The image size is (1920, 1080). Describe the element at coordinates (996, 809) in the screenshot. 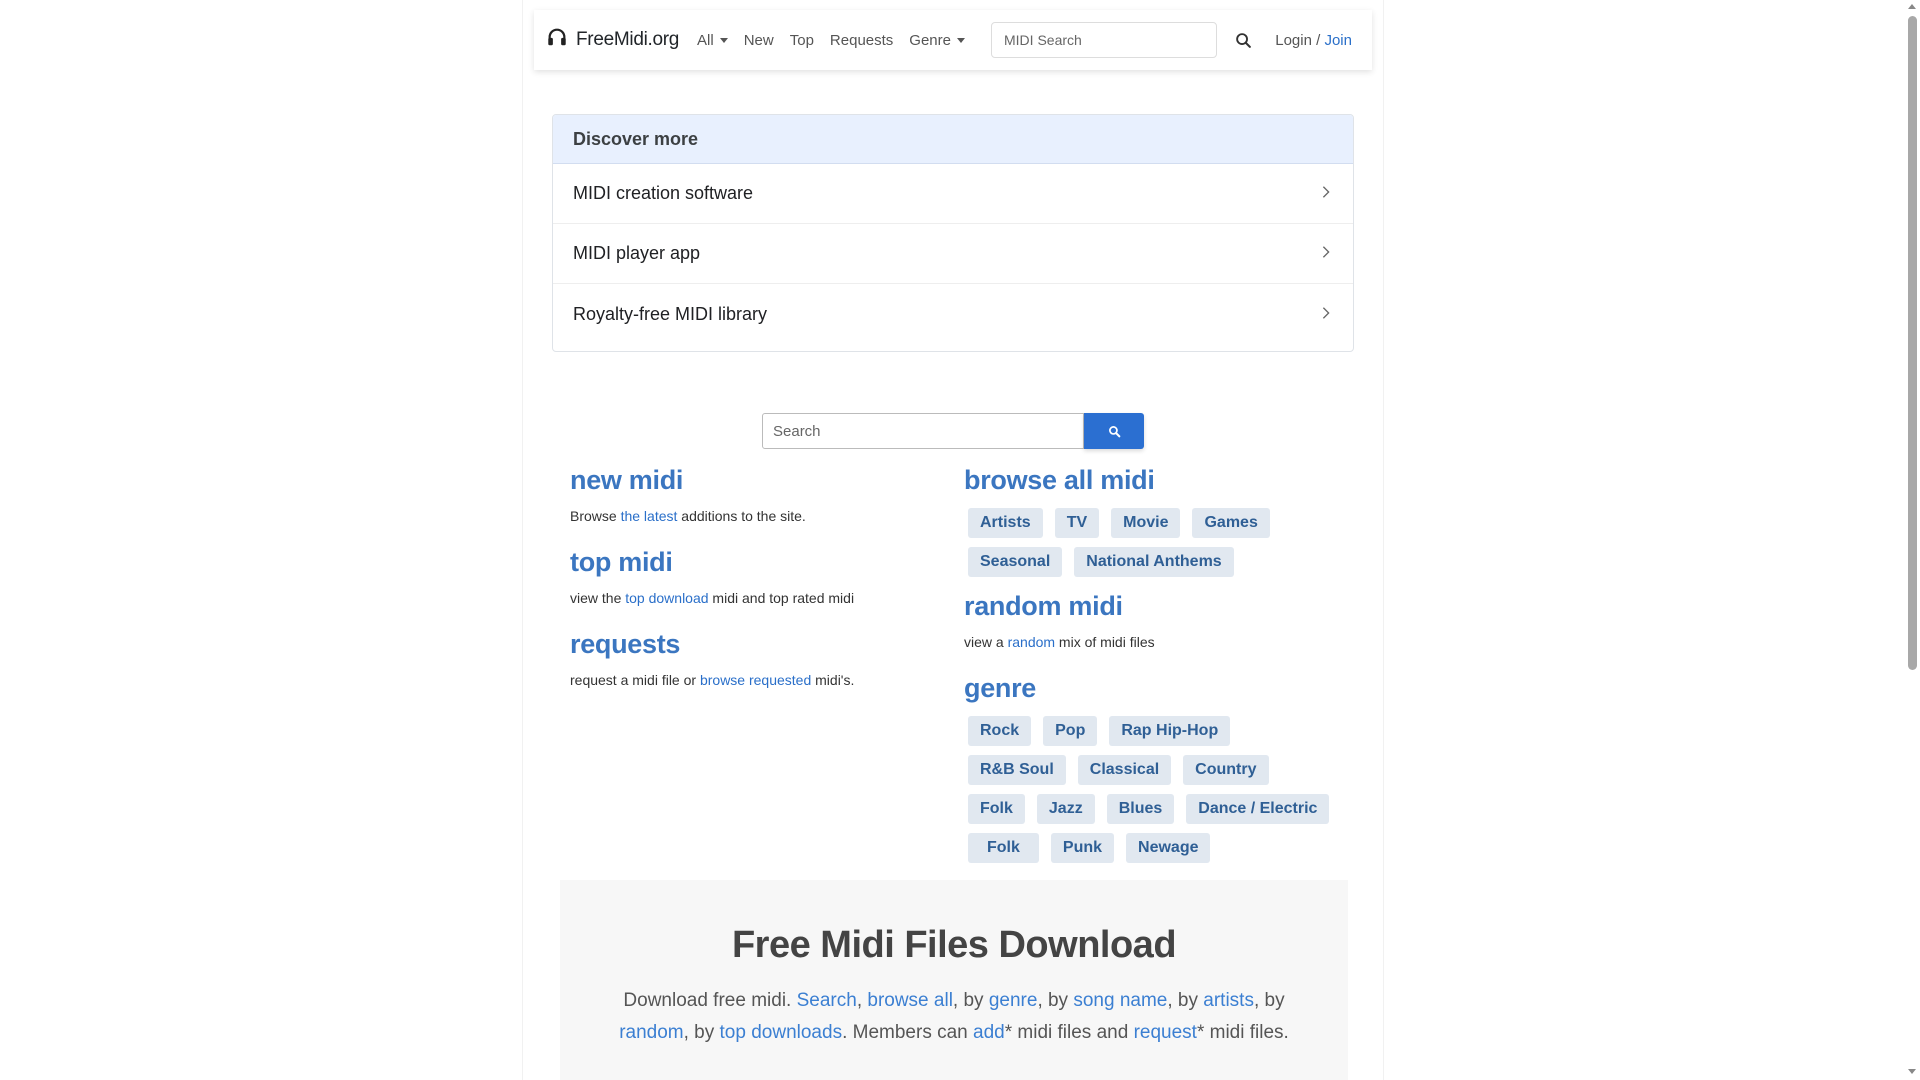

I see `tag-folk: Folk` at that location.